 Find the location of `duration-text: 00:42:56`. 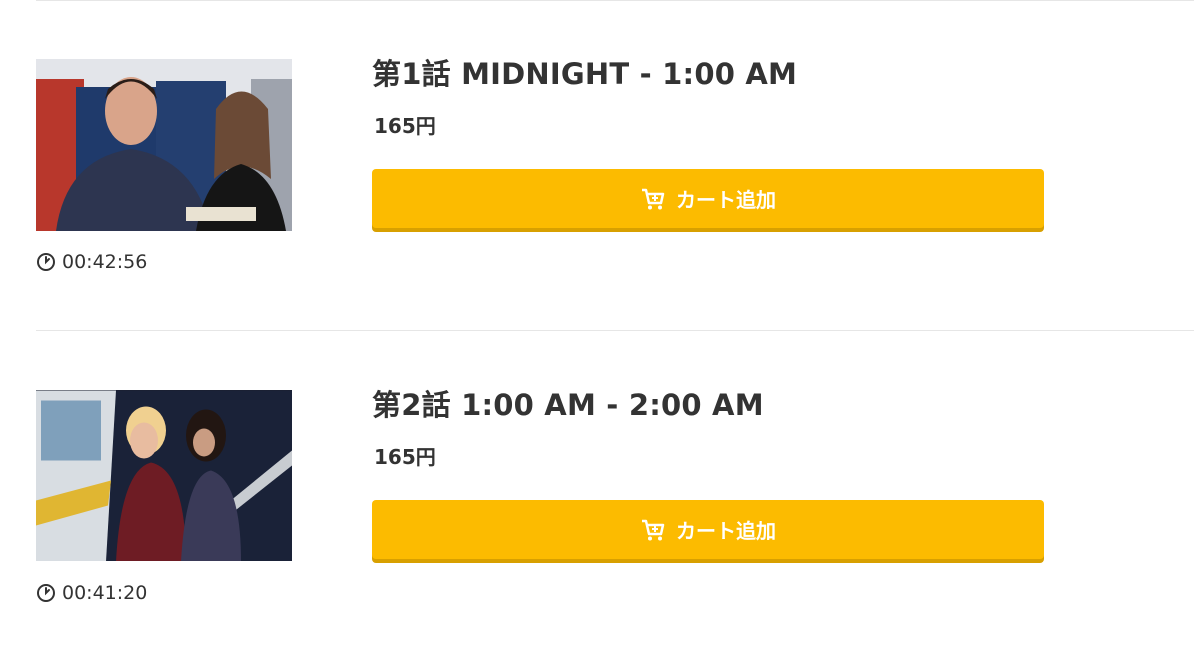

duration-text: 00:42:56 is located at coordinates (105, 262).